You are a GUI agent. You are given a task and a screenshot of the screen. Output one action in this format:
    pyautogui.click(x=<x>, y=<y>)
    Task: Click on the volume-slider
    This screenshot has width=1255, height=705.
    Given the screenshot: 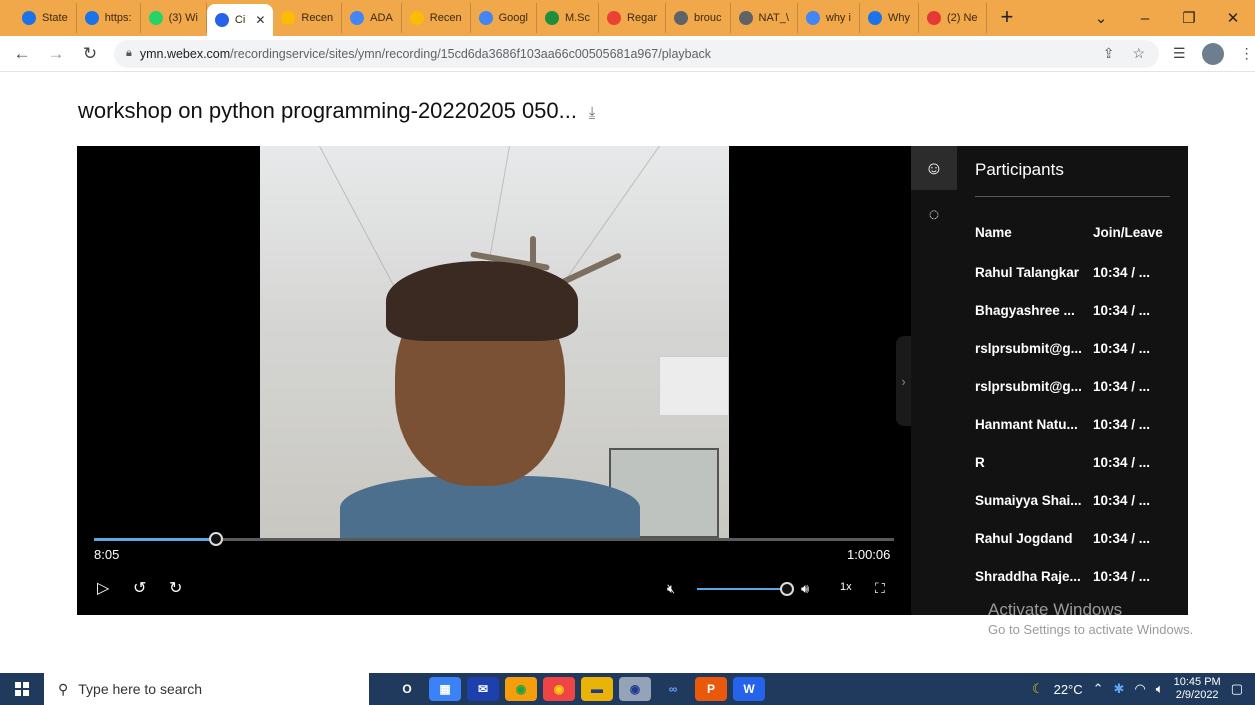 What is the action you would take?
    pyautogui.click(x=745, y=589)
    